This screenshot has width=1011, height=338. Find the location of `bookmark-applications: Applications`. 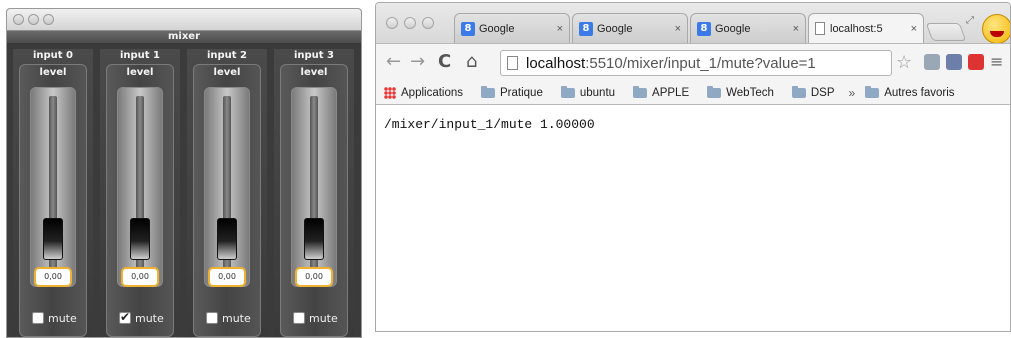

bookmark-applications: Applications is located at coordinates (420, 92).